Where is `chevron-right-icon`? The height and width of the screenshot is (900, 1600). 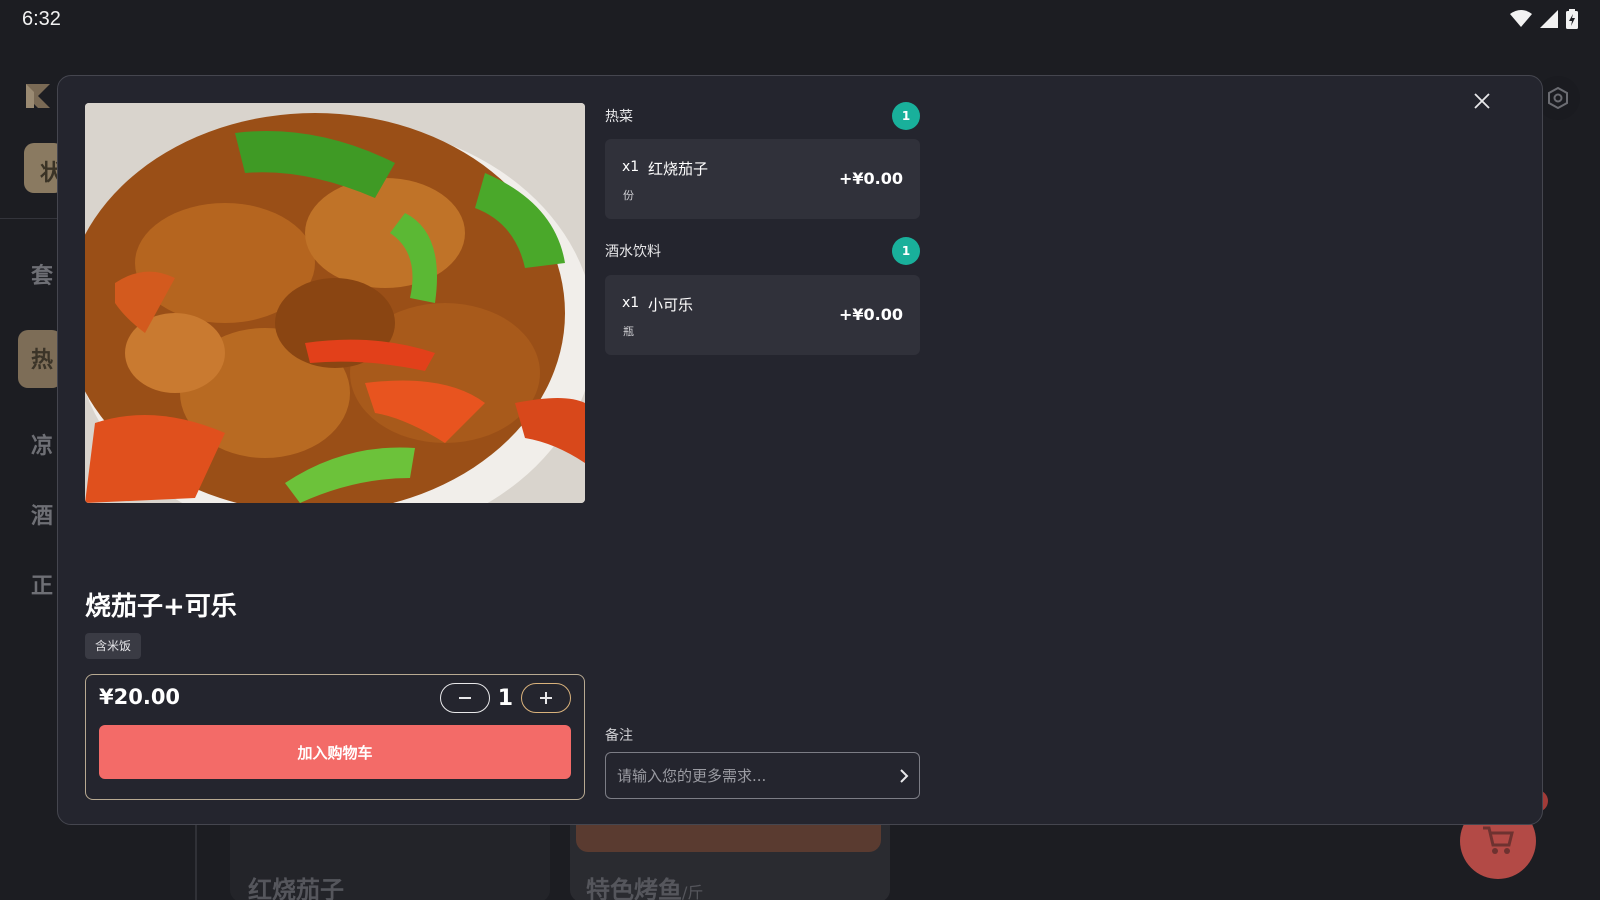 chevron-right-icon is located at coordinates (904, 775).